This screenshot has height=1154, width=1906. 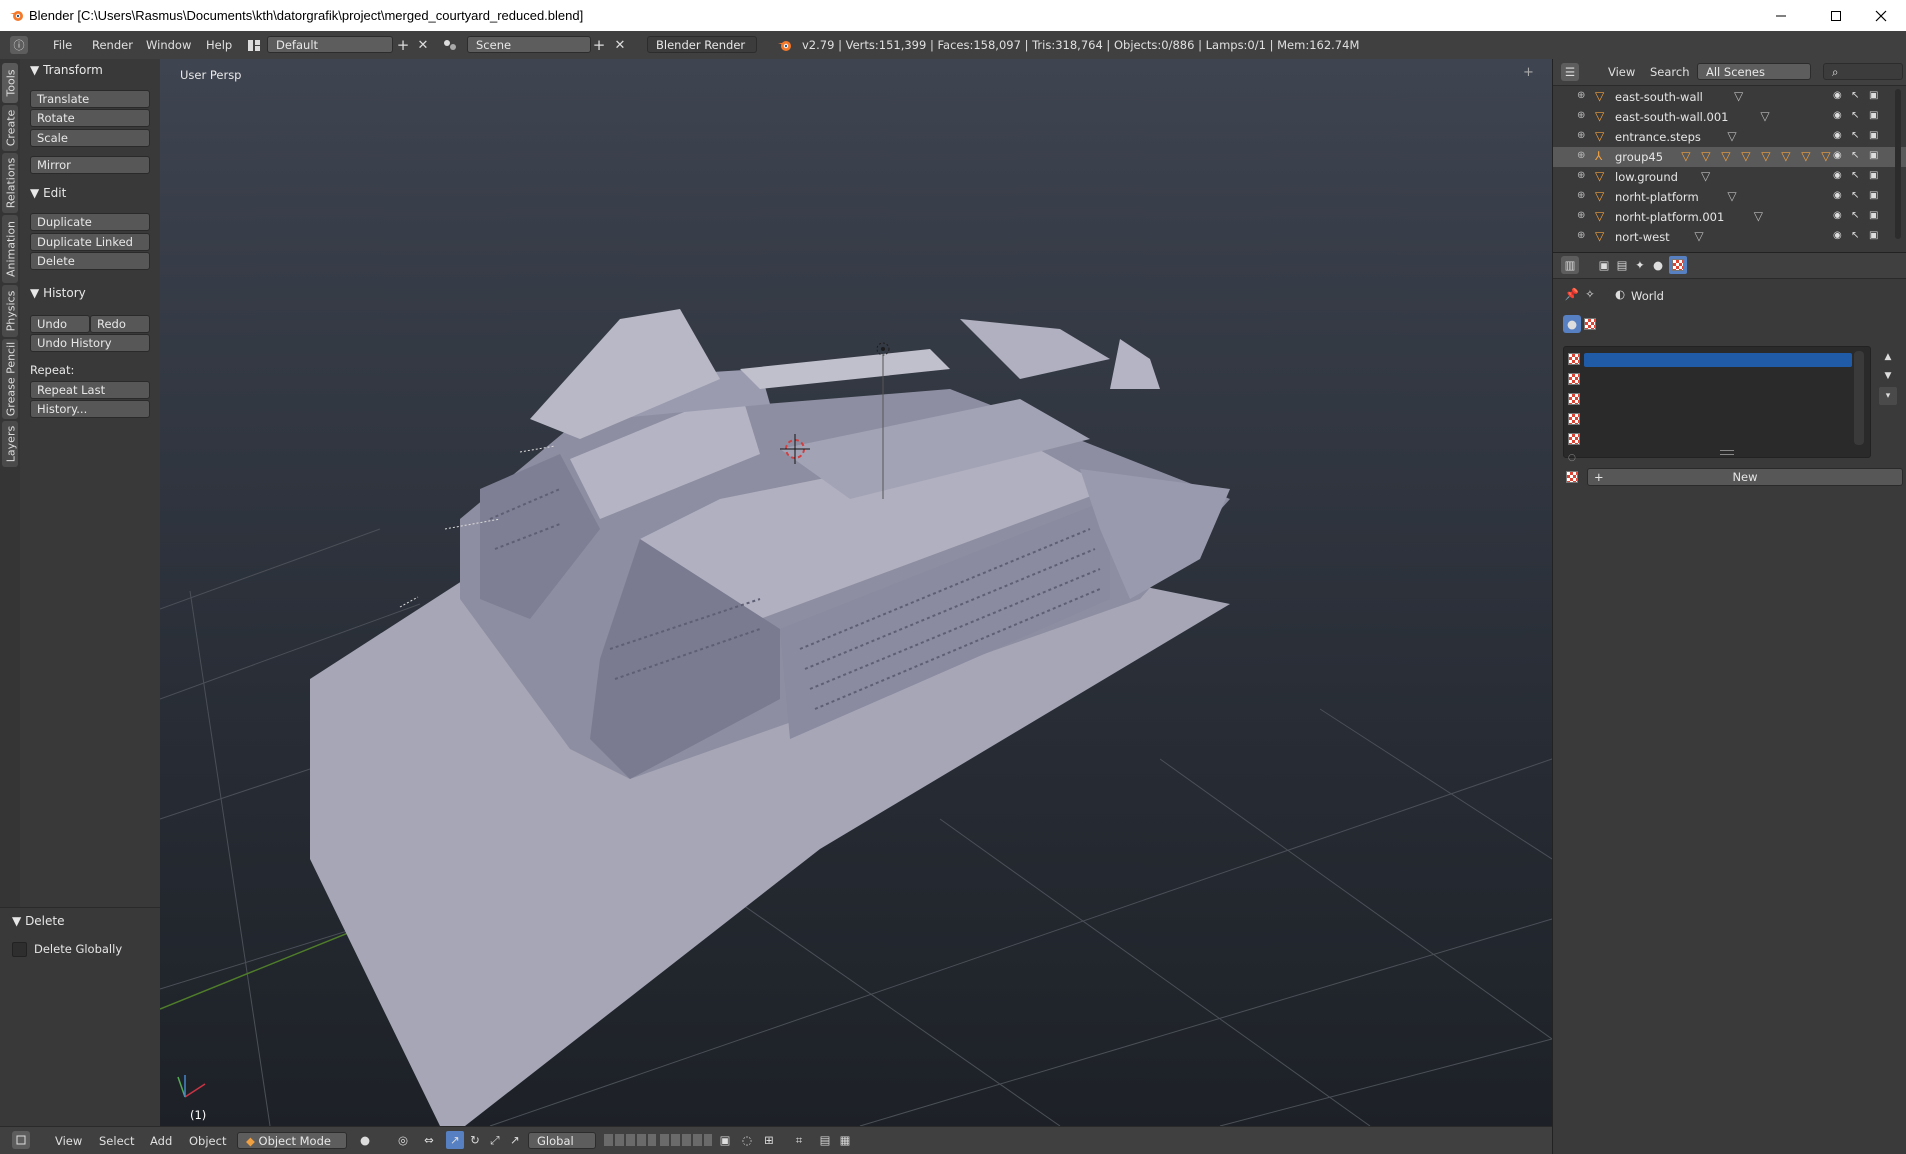 I want to click on translate-manipulator-icon: ↗, so click(x=455, y=1140).